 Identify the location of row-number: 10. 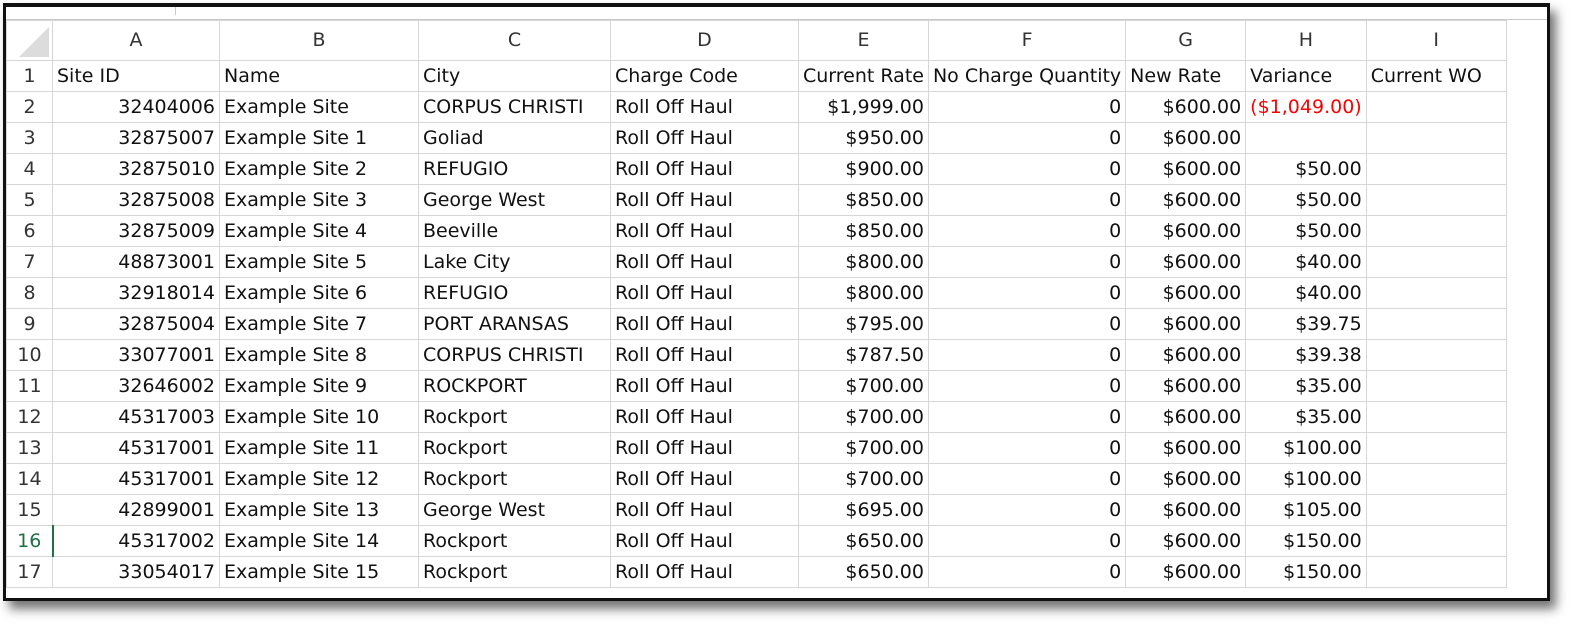
(29, 355).